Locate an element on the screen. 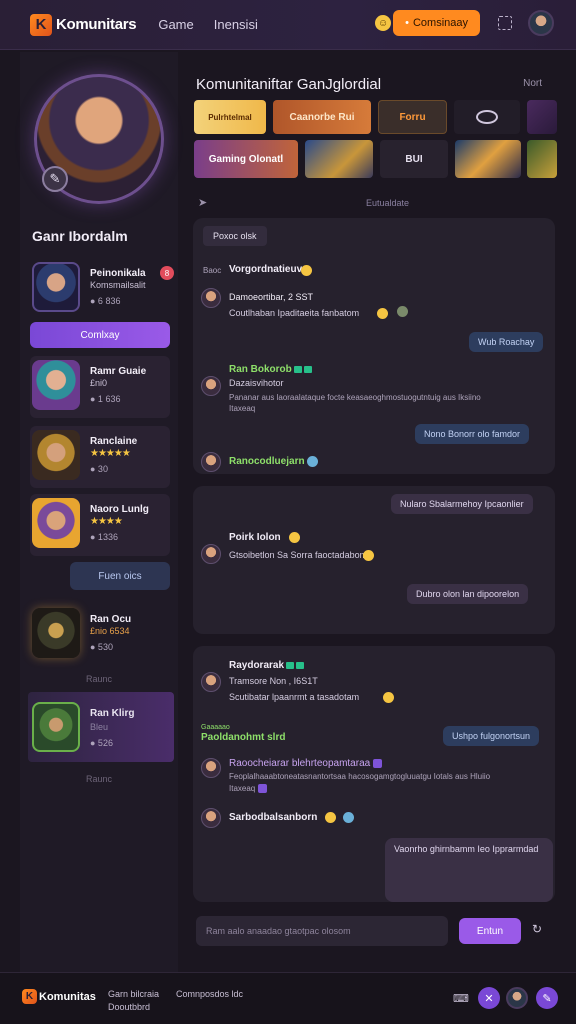  sidebar-community-button: Comlxay is located at coordinates (100, 335).